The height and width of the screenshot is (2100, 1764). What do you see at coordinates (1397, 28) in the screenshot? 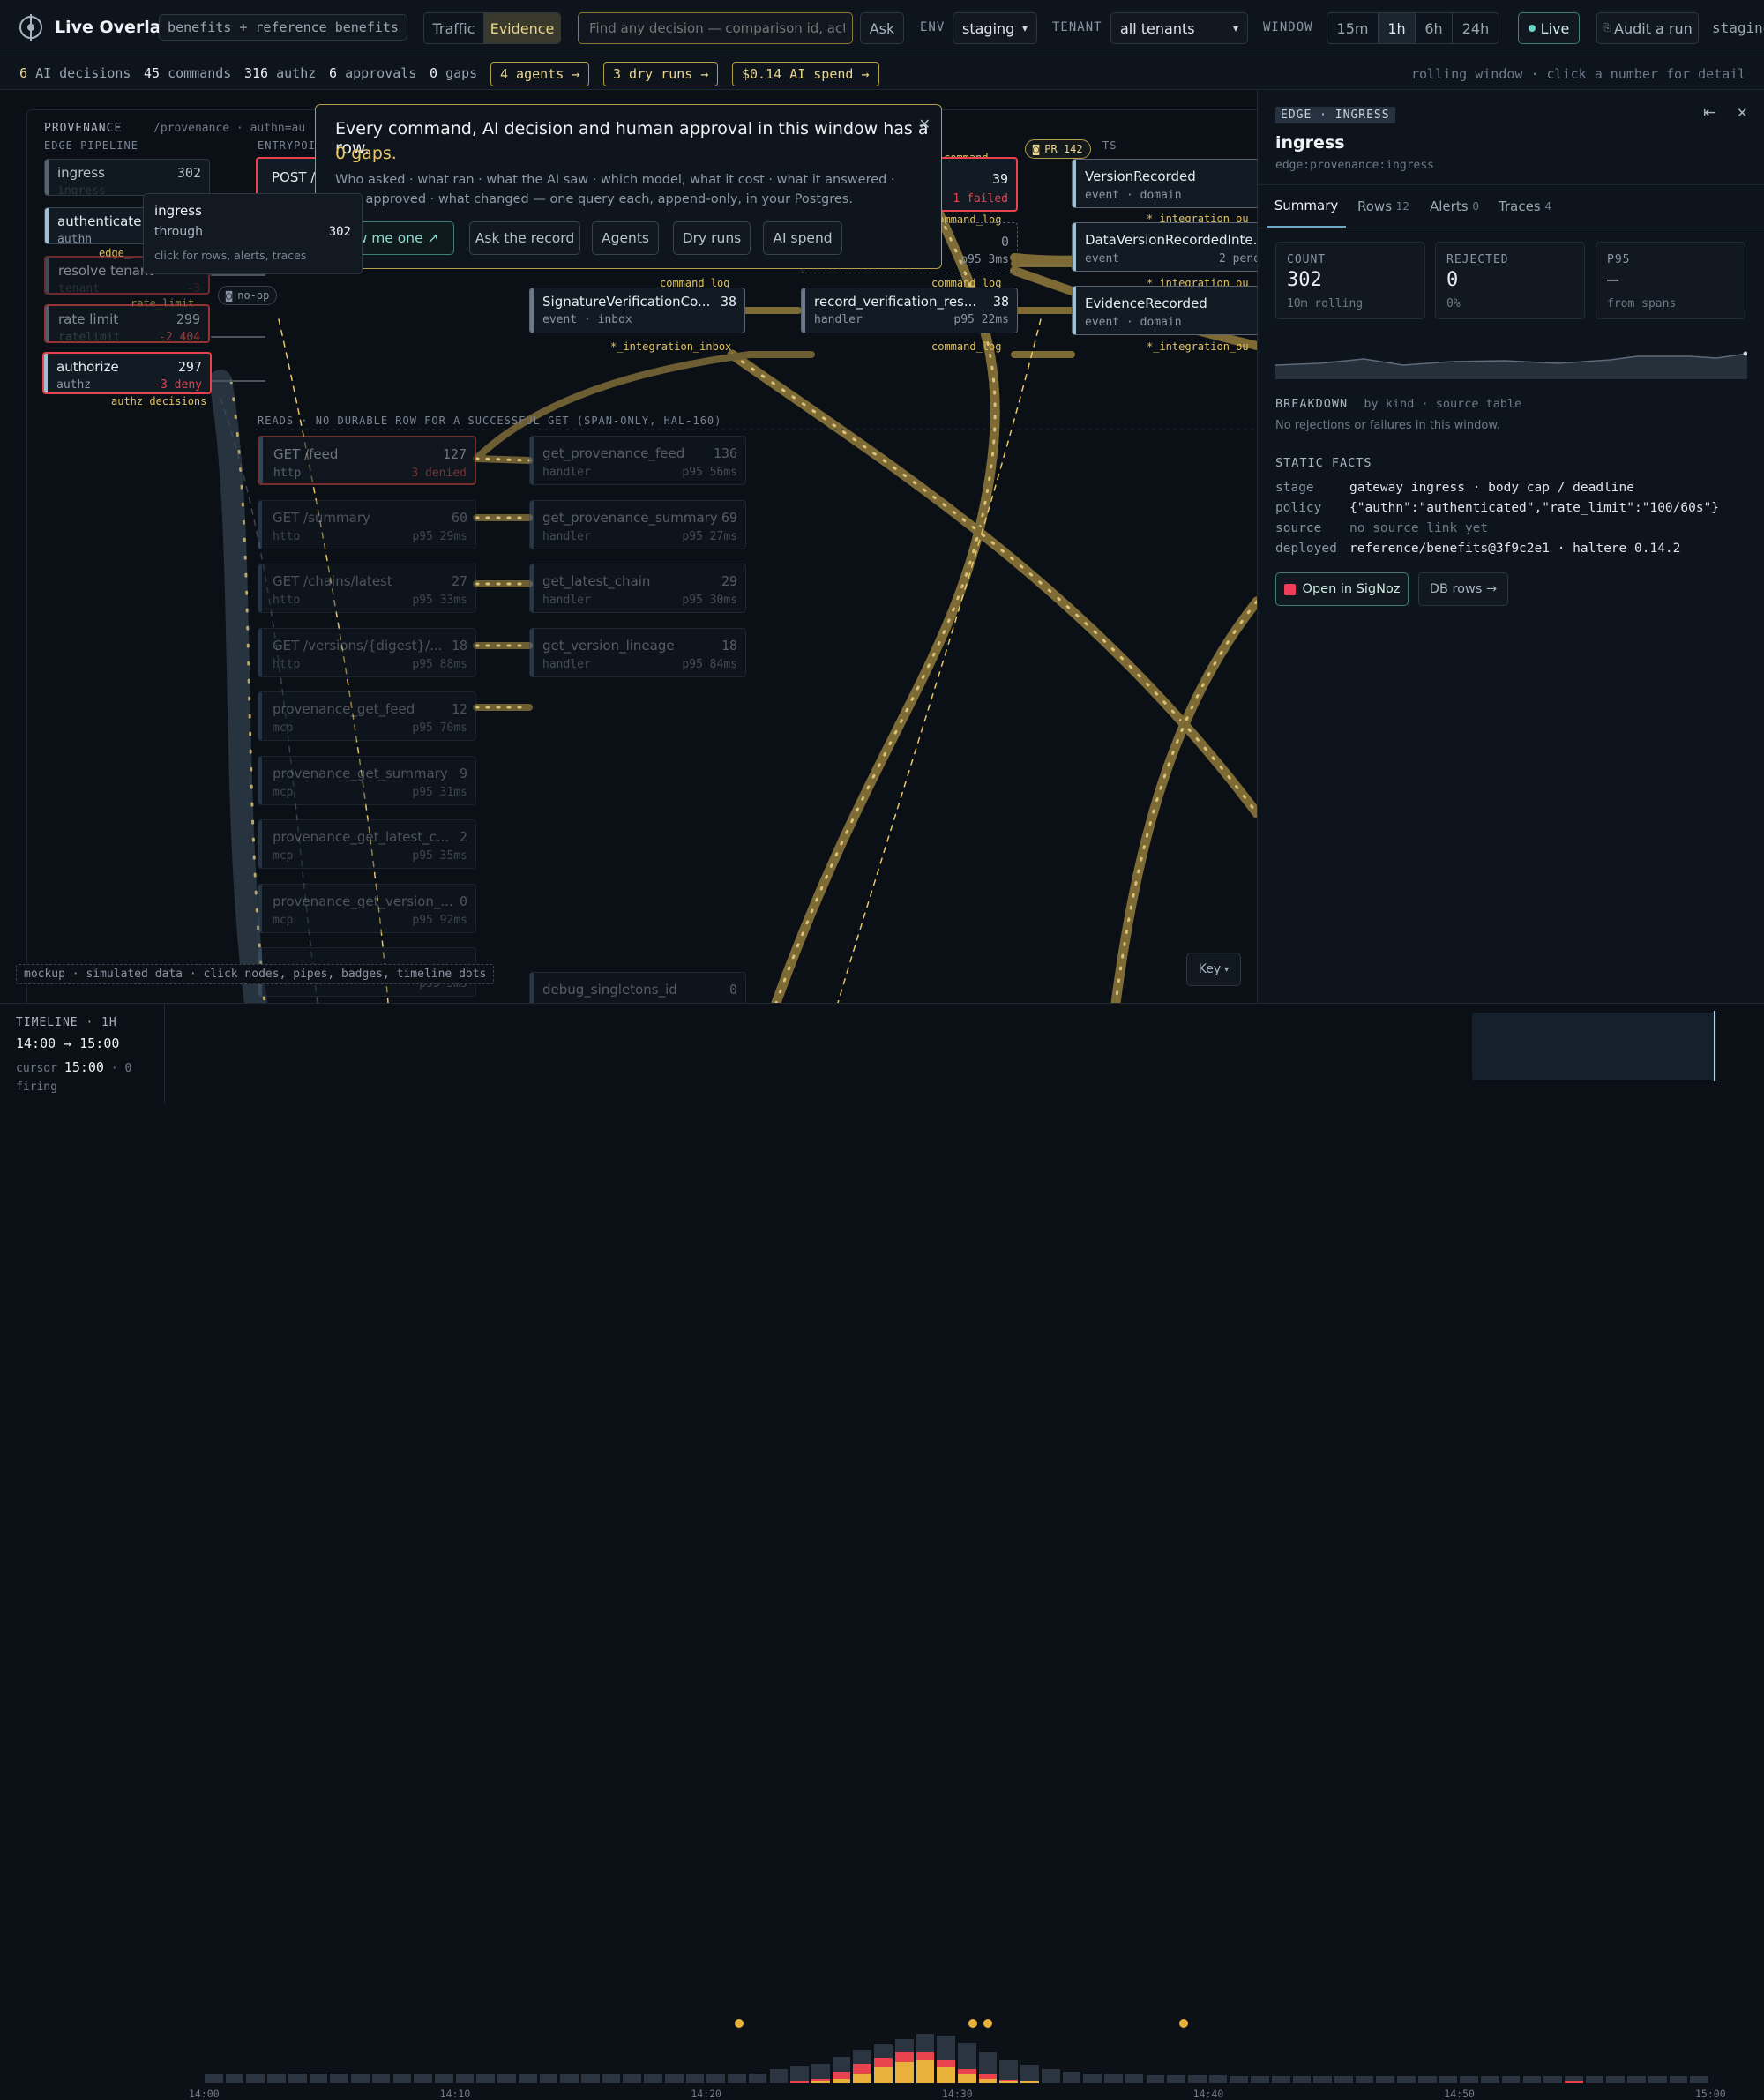
I see `window-option-1h: 1h` at bounding box center [1397, 28].